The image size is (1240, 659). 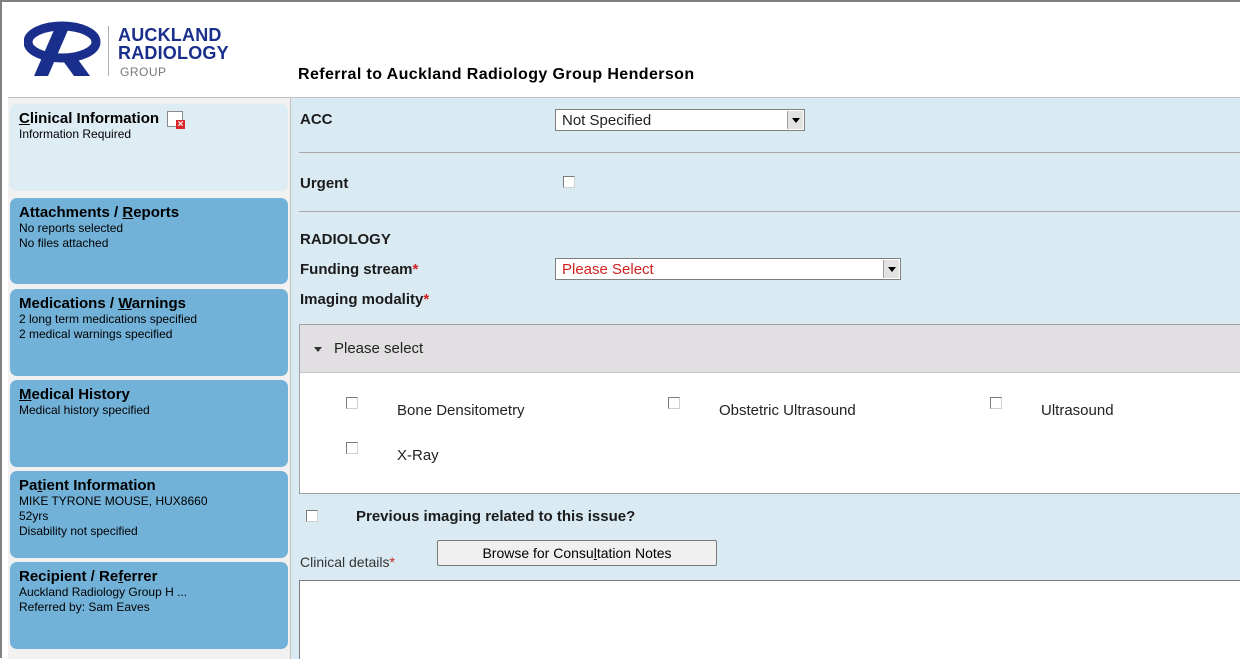 What do you see at coordinates (113, 501) in the screenshot?
I see `sidebar-item-status: MIKE TYRONE MOUSE, HUX8660` at bounding box center [113, 501].